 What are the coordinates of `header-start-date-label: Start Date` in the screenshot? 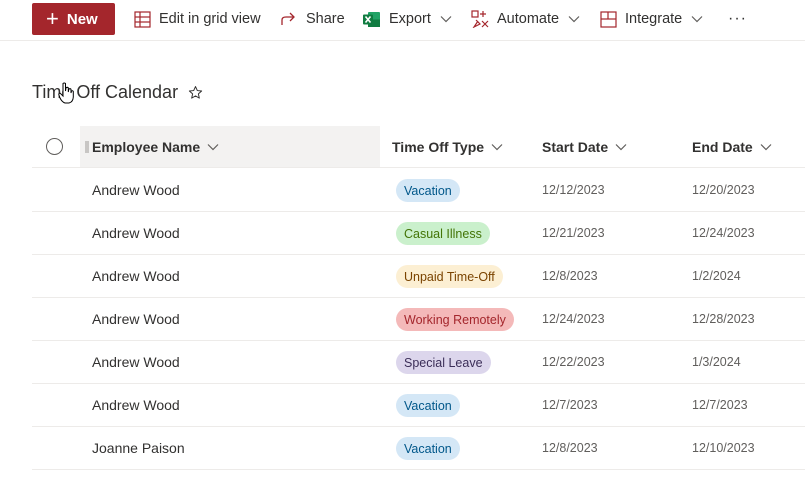 It's located at (575, 146).